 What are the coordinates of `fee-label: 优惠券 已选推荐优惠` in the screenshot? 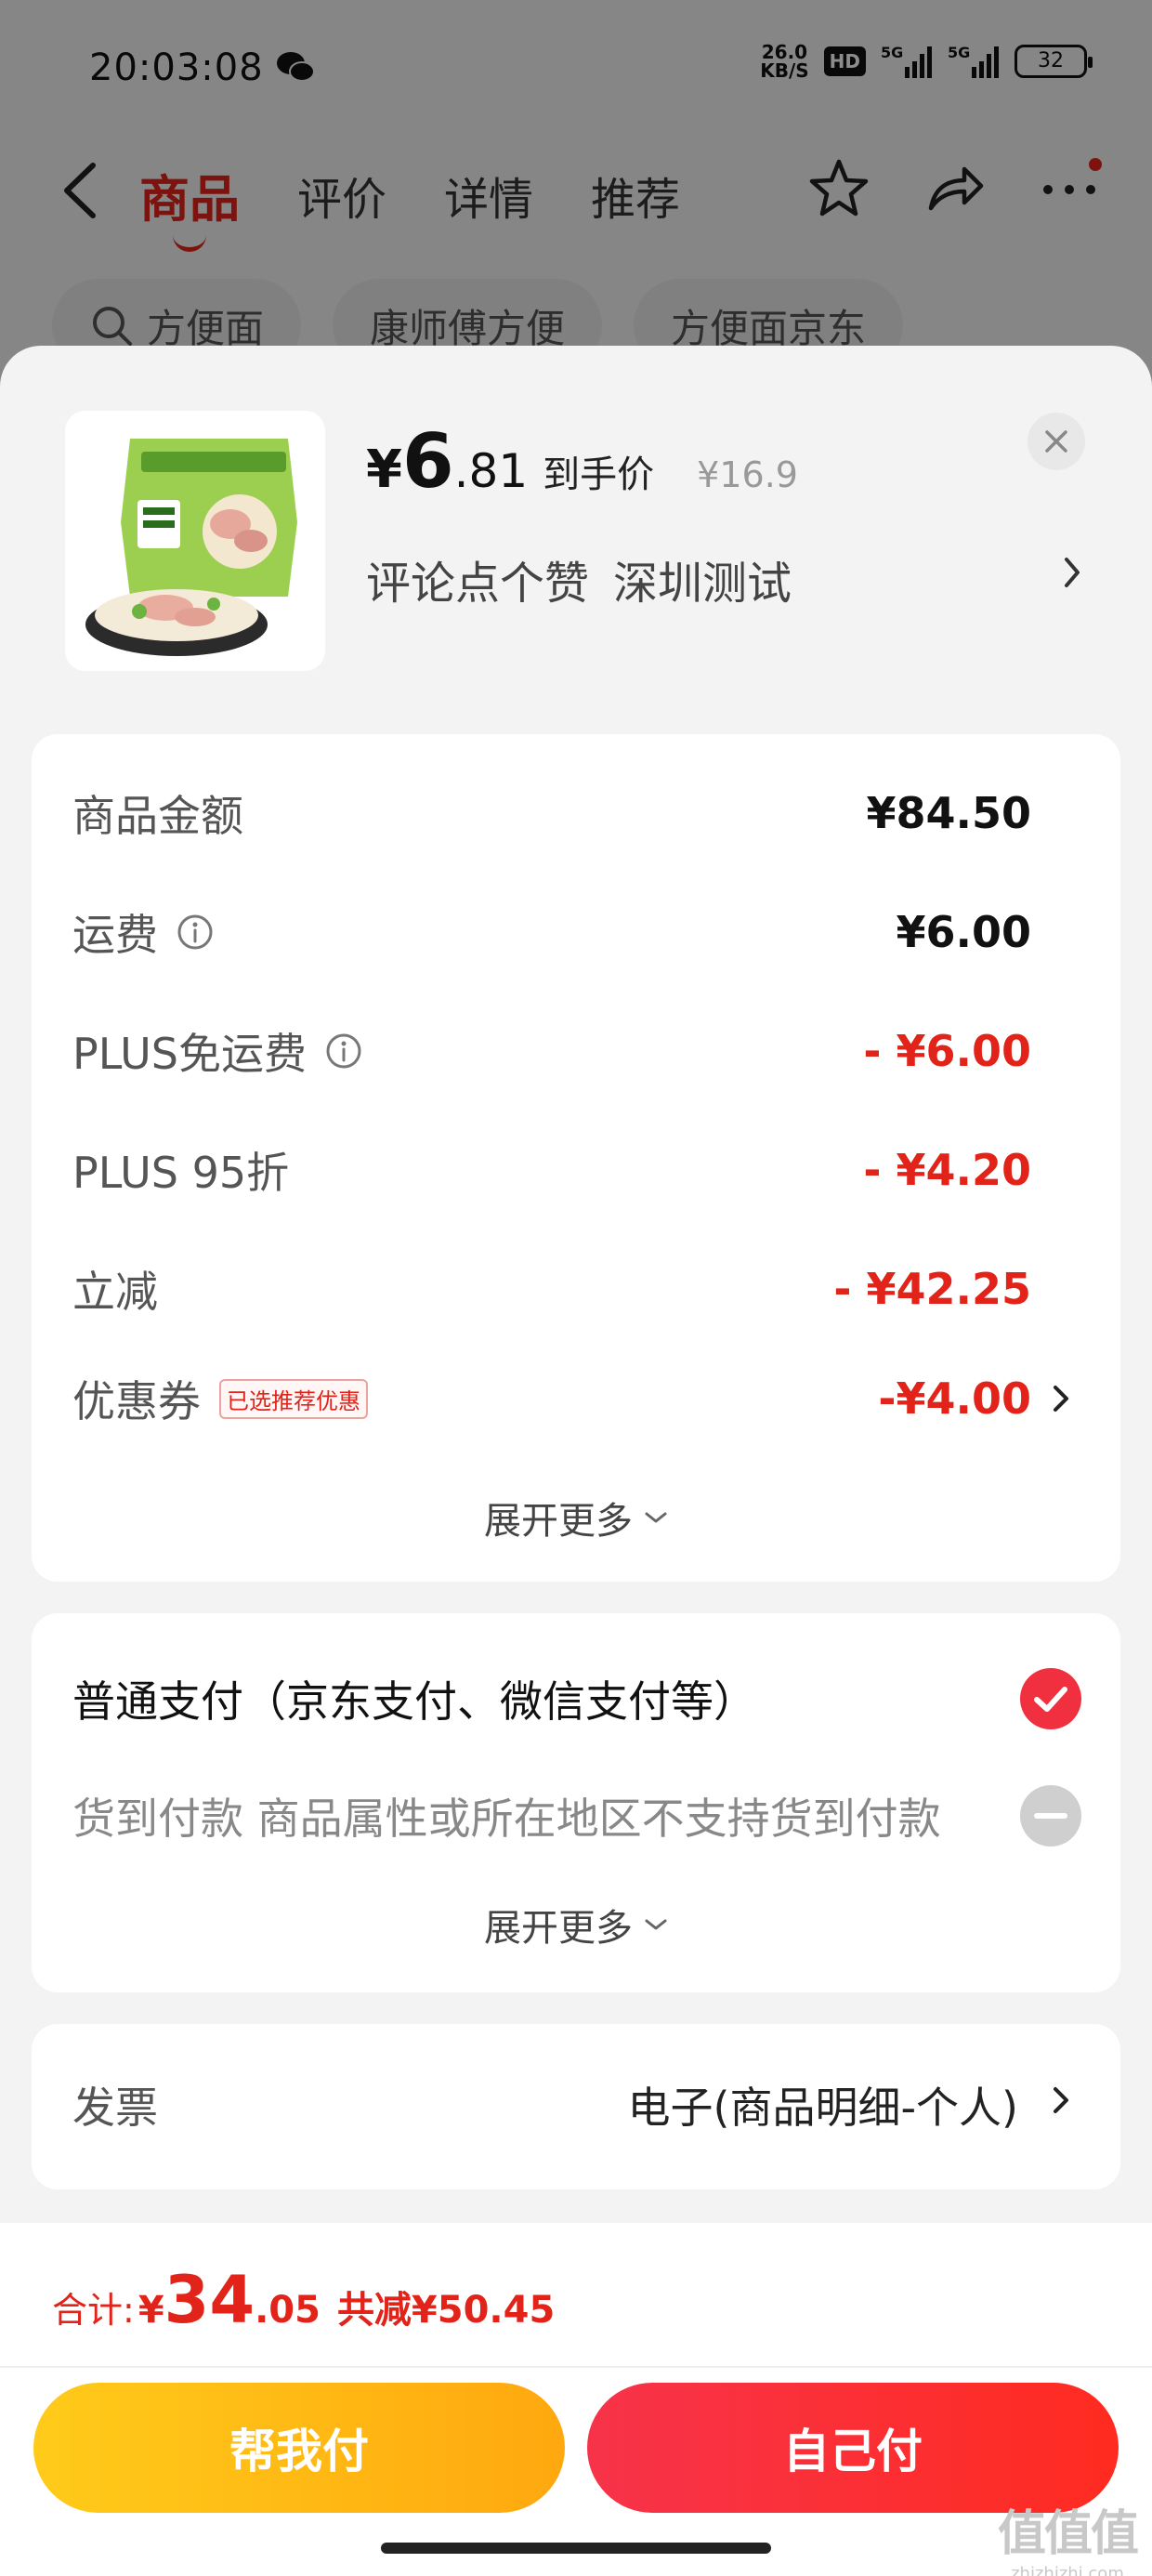 It's located at (220, 1398).